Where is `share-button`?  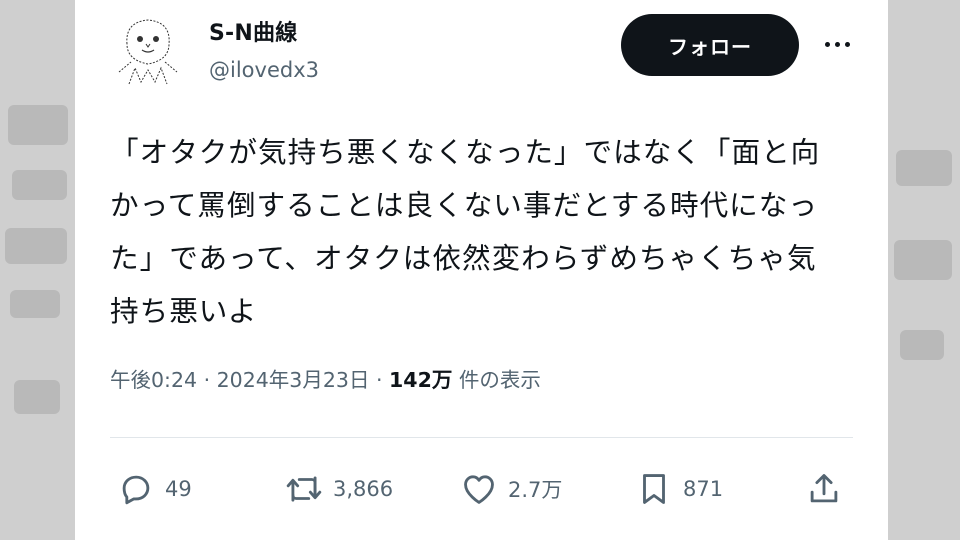
share-button is located at coordinates (824, 489).